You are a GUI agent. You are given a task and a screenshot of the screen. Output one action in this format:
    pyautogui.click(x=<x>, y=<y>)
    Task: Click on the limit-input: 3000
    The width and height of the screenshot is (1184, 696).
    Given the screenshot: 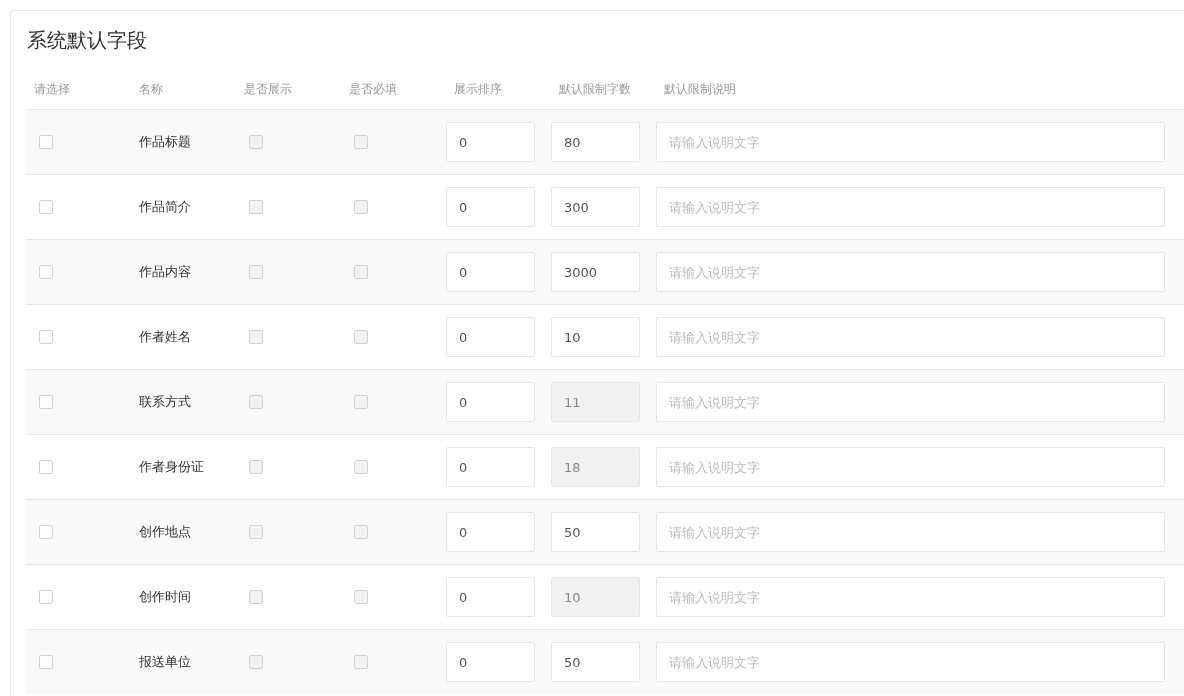 What is the action you would take?
    pyautogui.click(x=595, y=272)
    